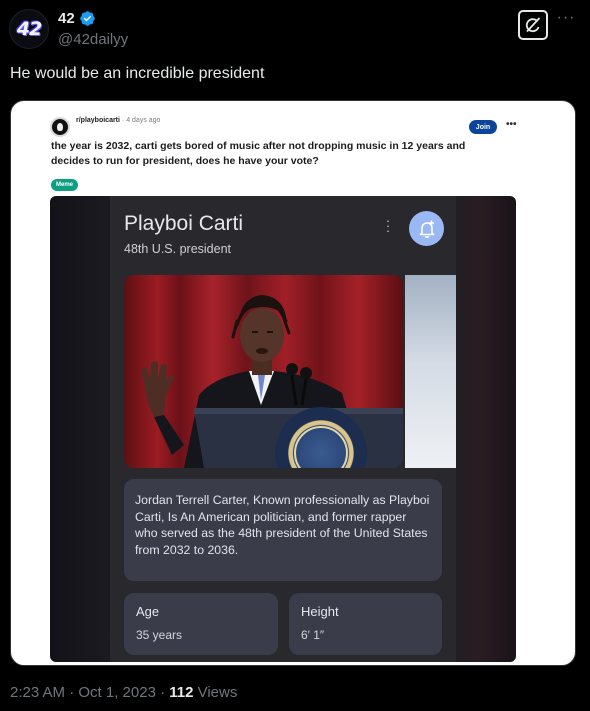  I want to click on author-name-row: 42, so click(77, 18).